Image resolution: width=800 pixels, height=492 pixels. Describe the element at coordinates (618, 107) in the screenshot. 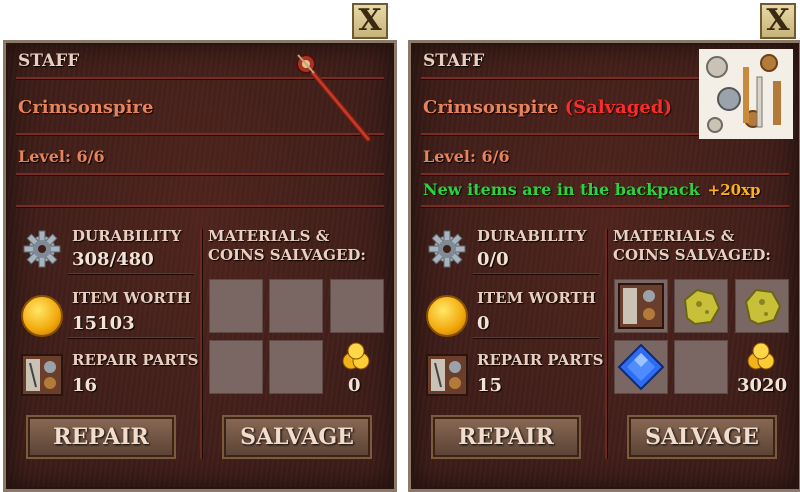

I see `salvaged-tag: (Salvaged)` at that location.